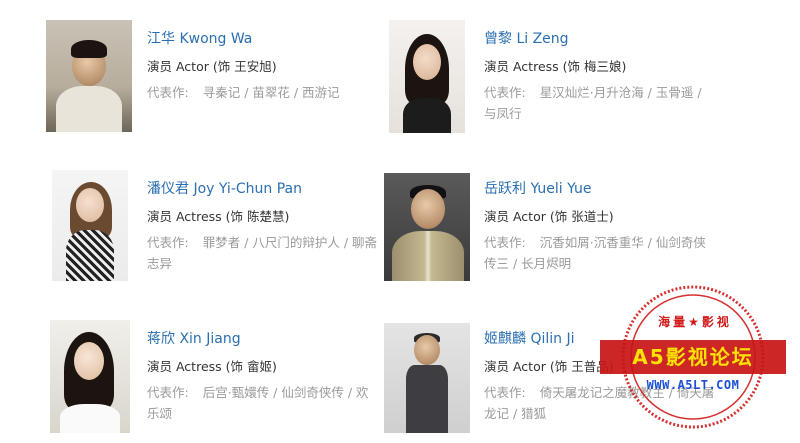 The height and width of the screenshot is (443, 800). I want to click on works-list: 寻秦记 / 苗翠花 / 西游记, so click(271, 92).